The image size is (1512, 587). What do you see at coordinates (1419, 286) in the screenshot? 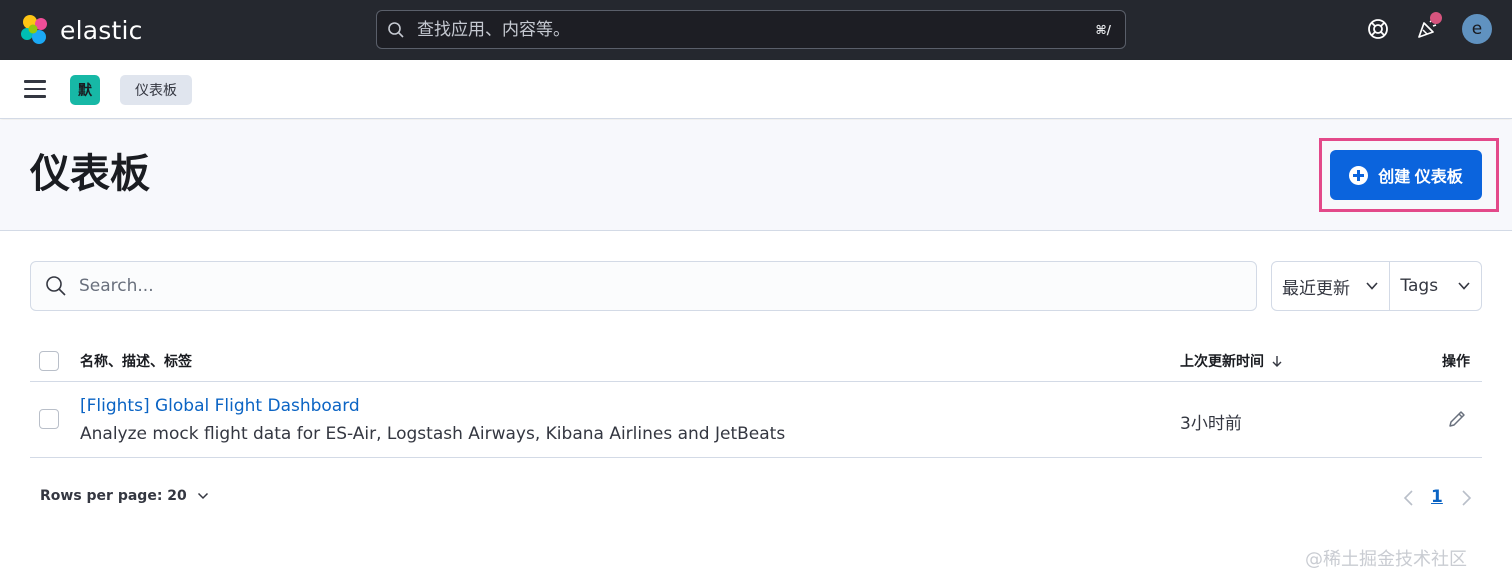
I see `tags-filter-label: Tags` at bounding box center [1419, 286].